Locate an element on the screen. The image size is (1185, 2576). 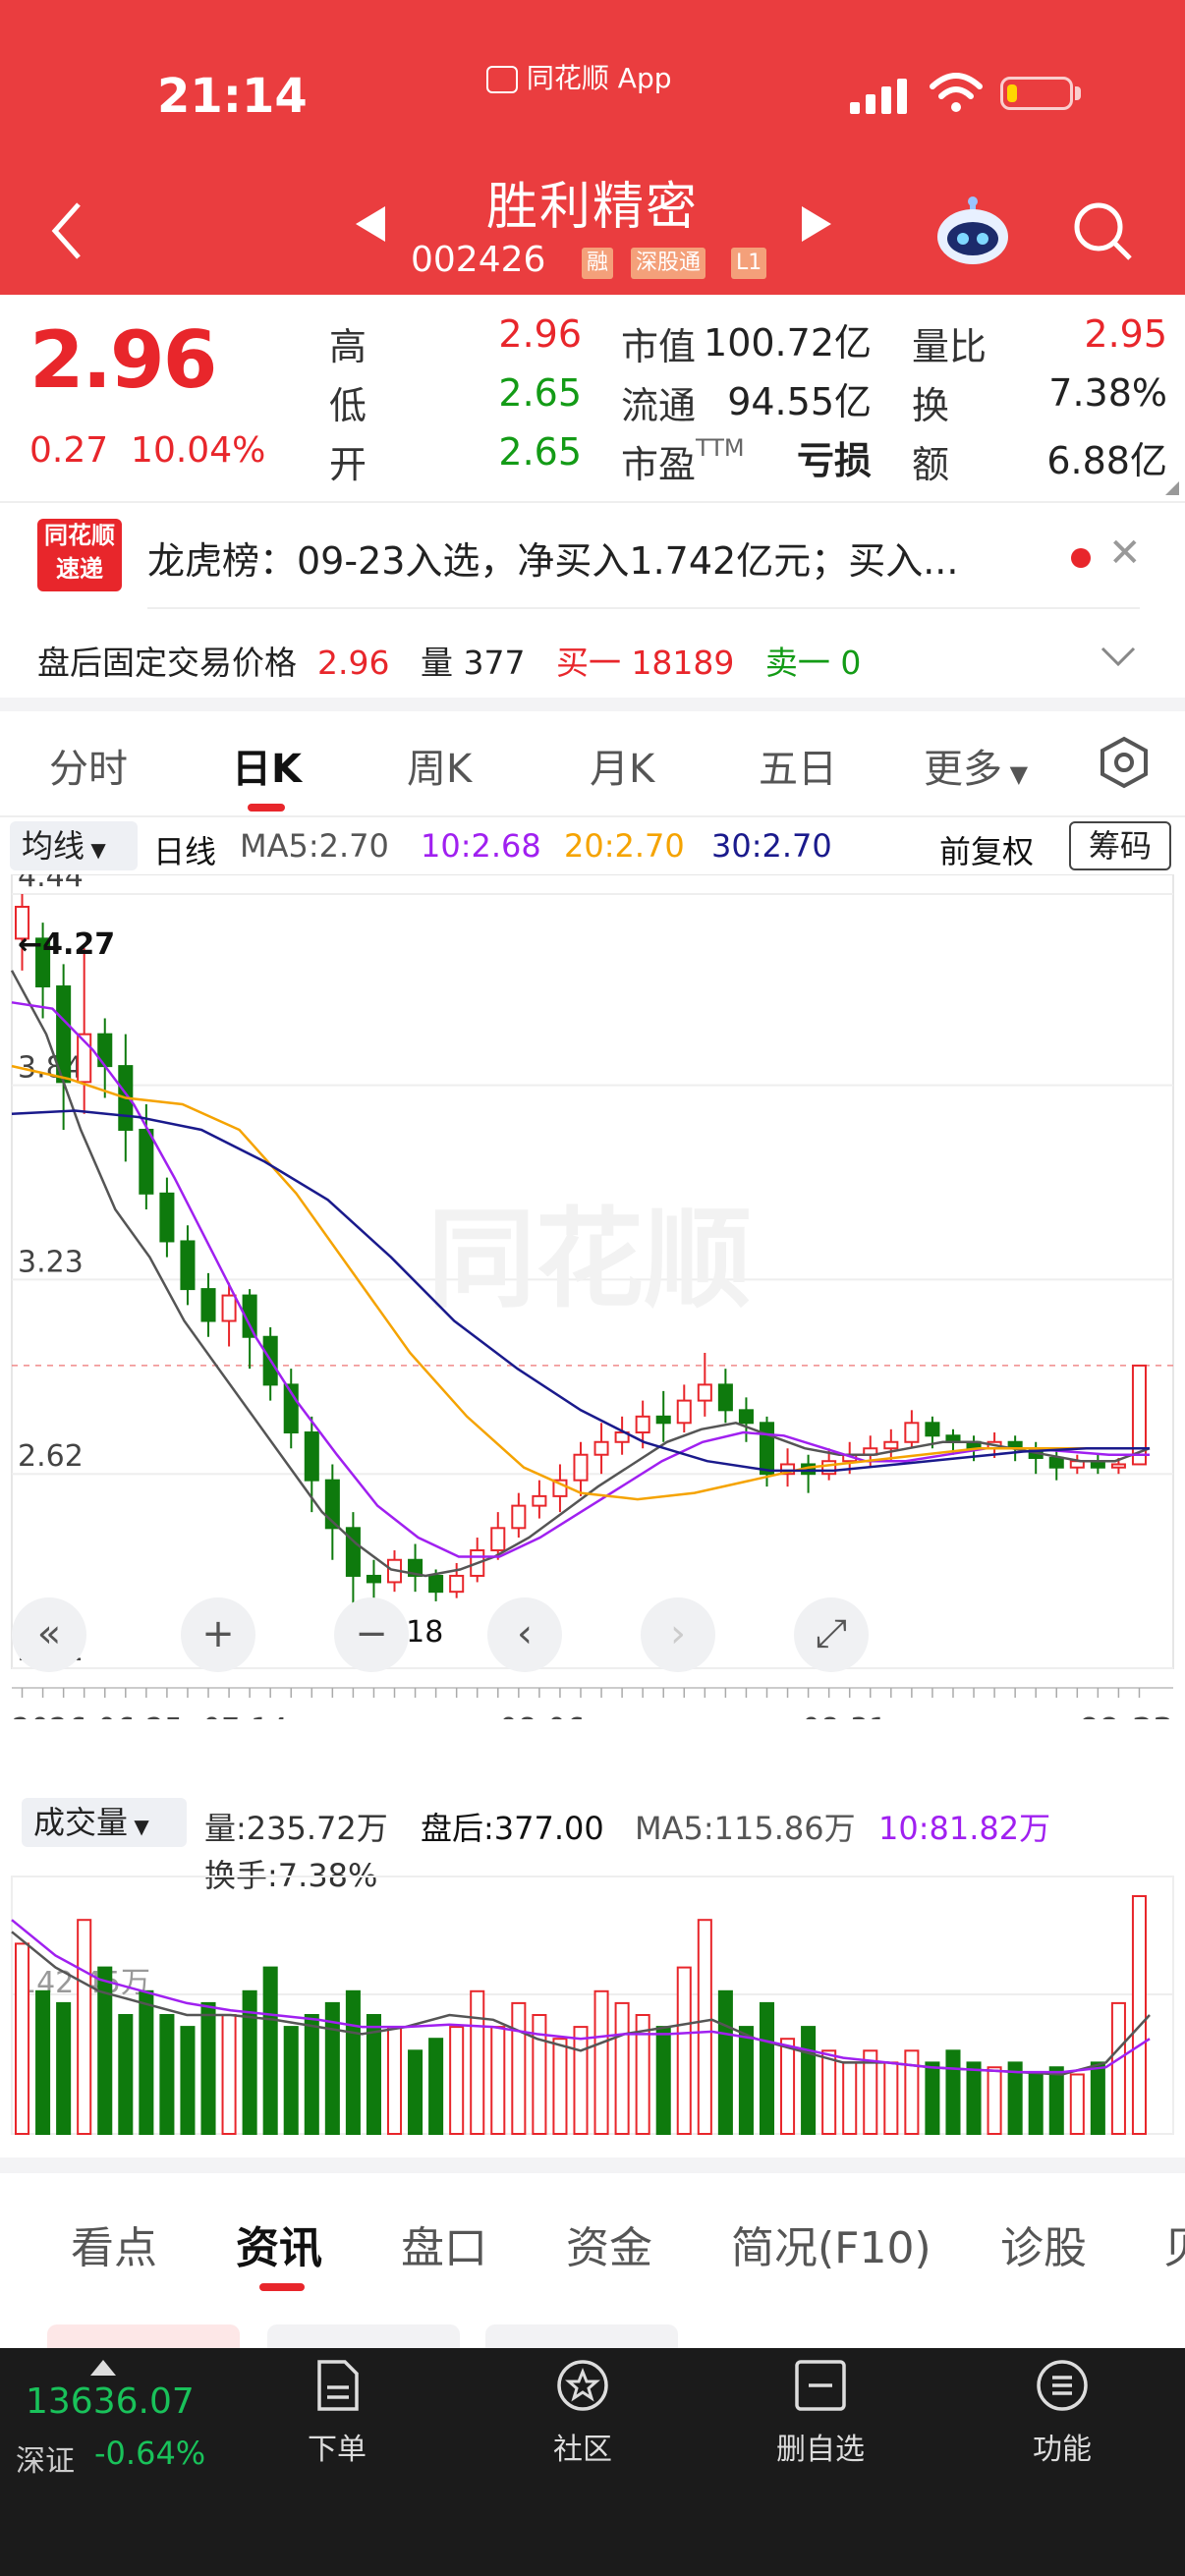
header-bar: 21:14 同花顺 App 胜利精密 002426 融 深股通 L1 is located at coordinates (592, 147).